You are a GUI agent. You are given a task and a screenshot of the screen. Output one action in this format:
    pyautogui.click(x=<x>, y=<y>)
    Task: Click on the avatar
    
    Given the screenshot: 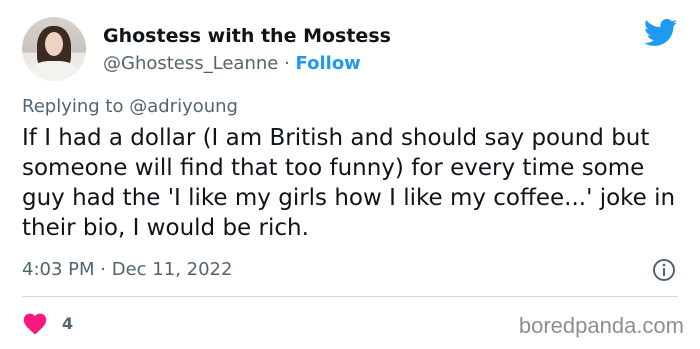 What is the action you would take?
    pyautogui.click(x=54, y=49)
    